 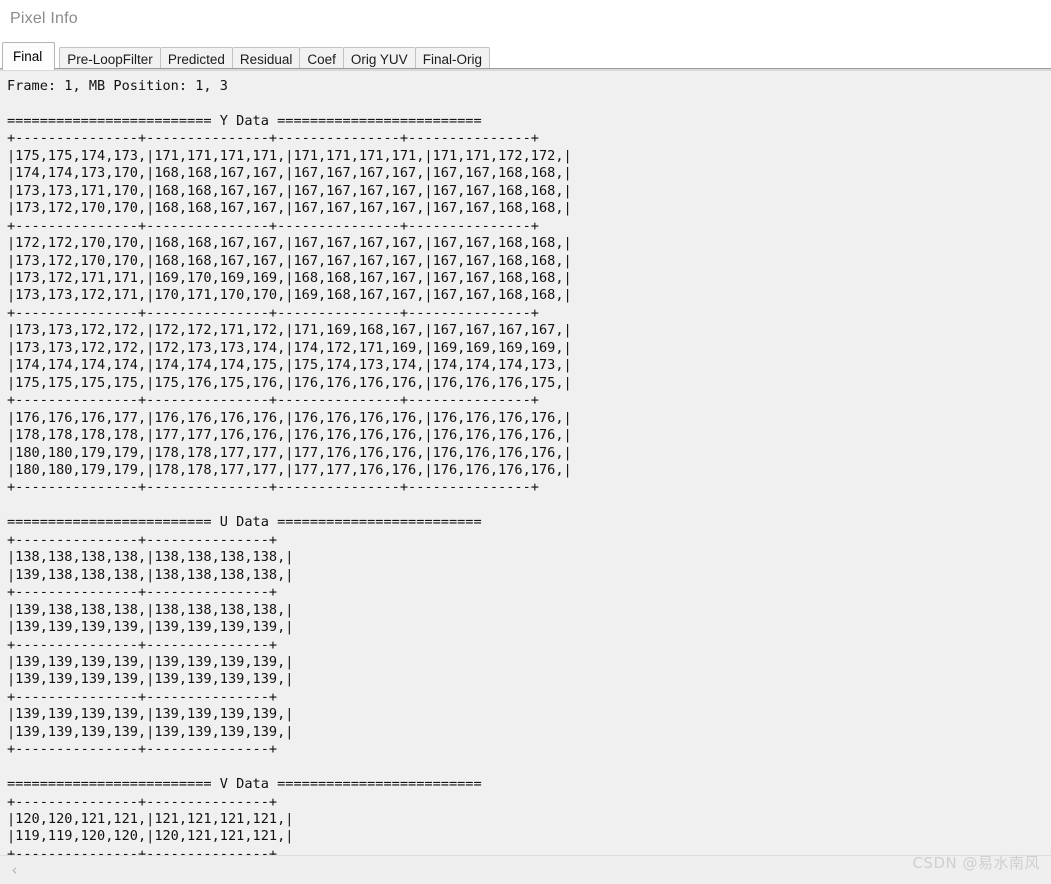 I want to click on tab-label: Final, so click(x=28, y=56).